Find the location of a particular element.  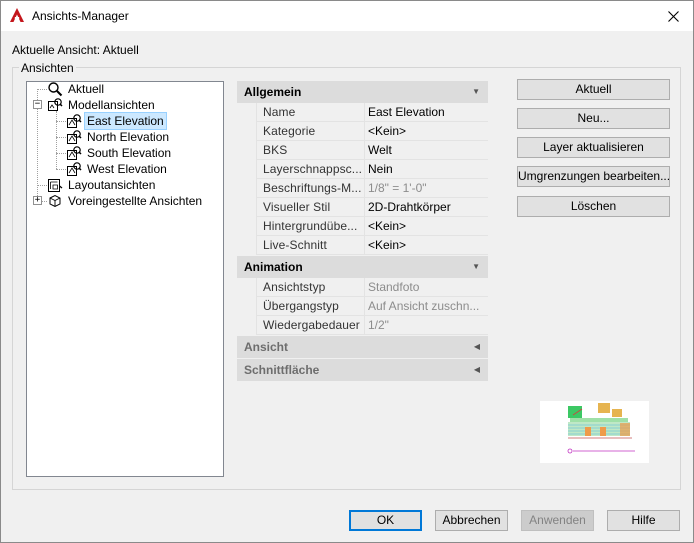

property-value: Welt is located at coordinates (426, 150).